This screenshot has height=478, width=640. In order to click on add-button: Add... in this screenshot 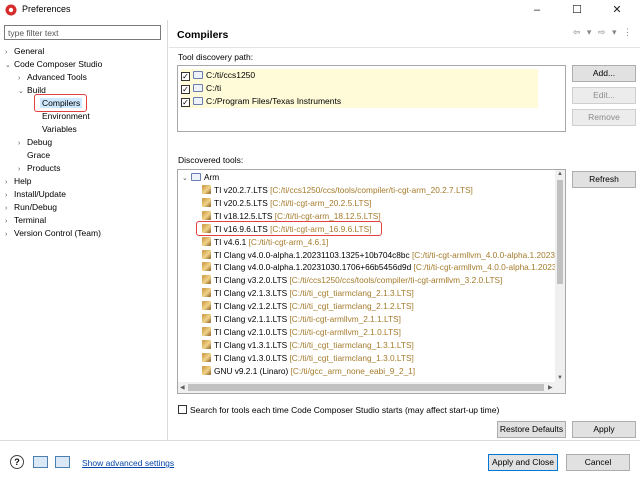, I will do `click(604, 73)`.